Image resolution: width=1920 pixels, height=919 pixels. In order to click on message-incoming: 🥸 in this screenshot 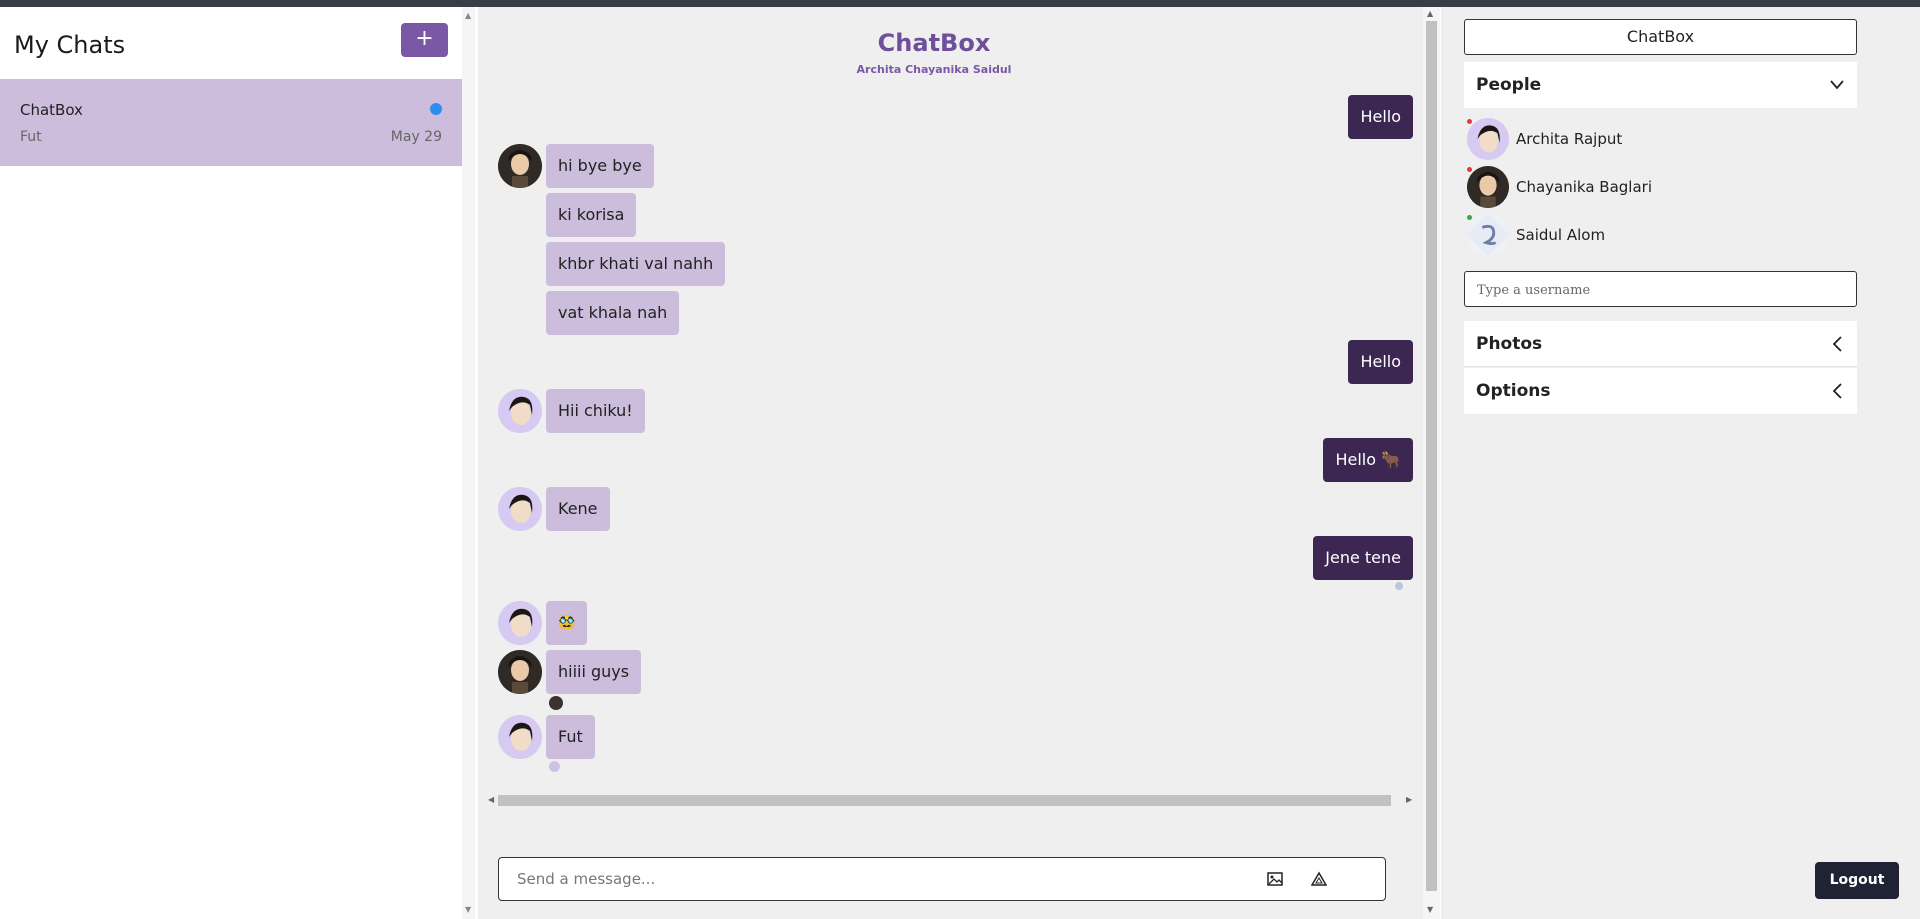, I will do `click(567, 623)`.